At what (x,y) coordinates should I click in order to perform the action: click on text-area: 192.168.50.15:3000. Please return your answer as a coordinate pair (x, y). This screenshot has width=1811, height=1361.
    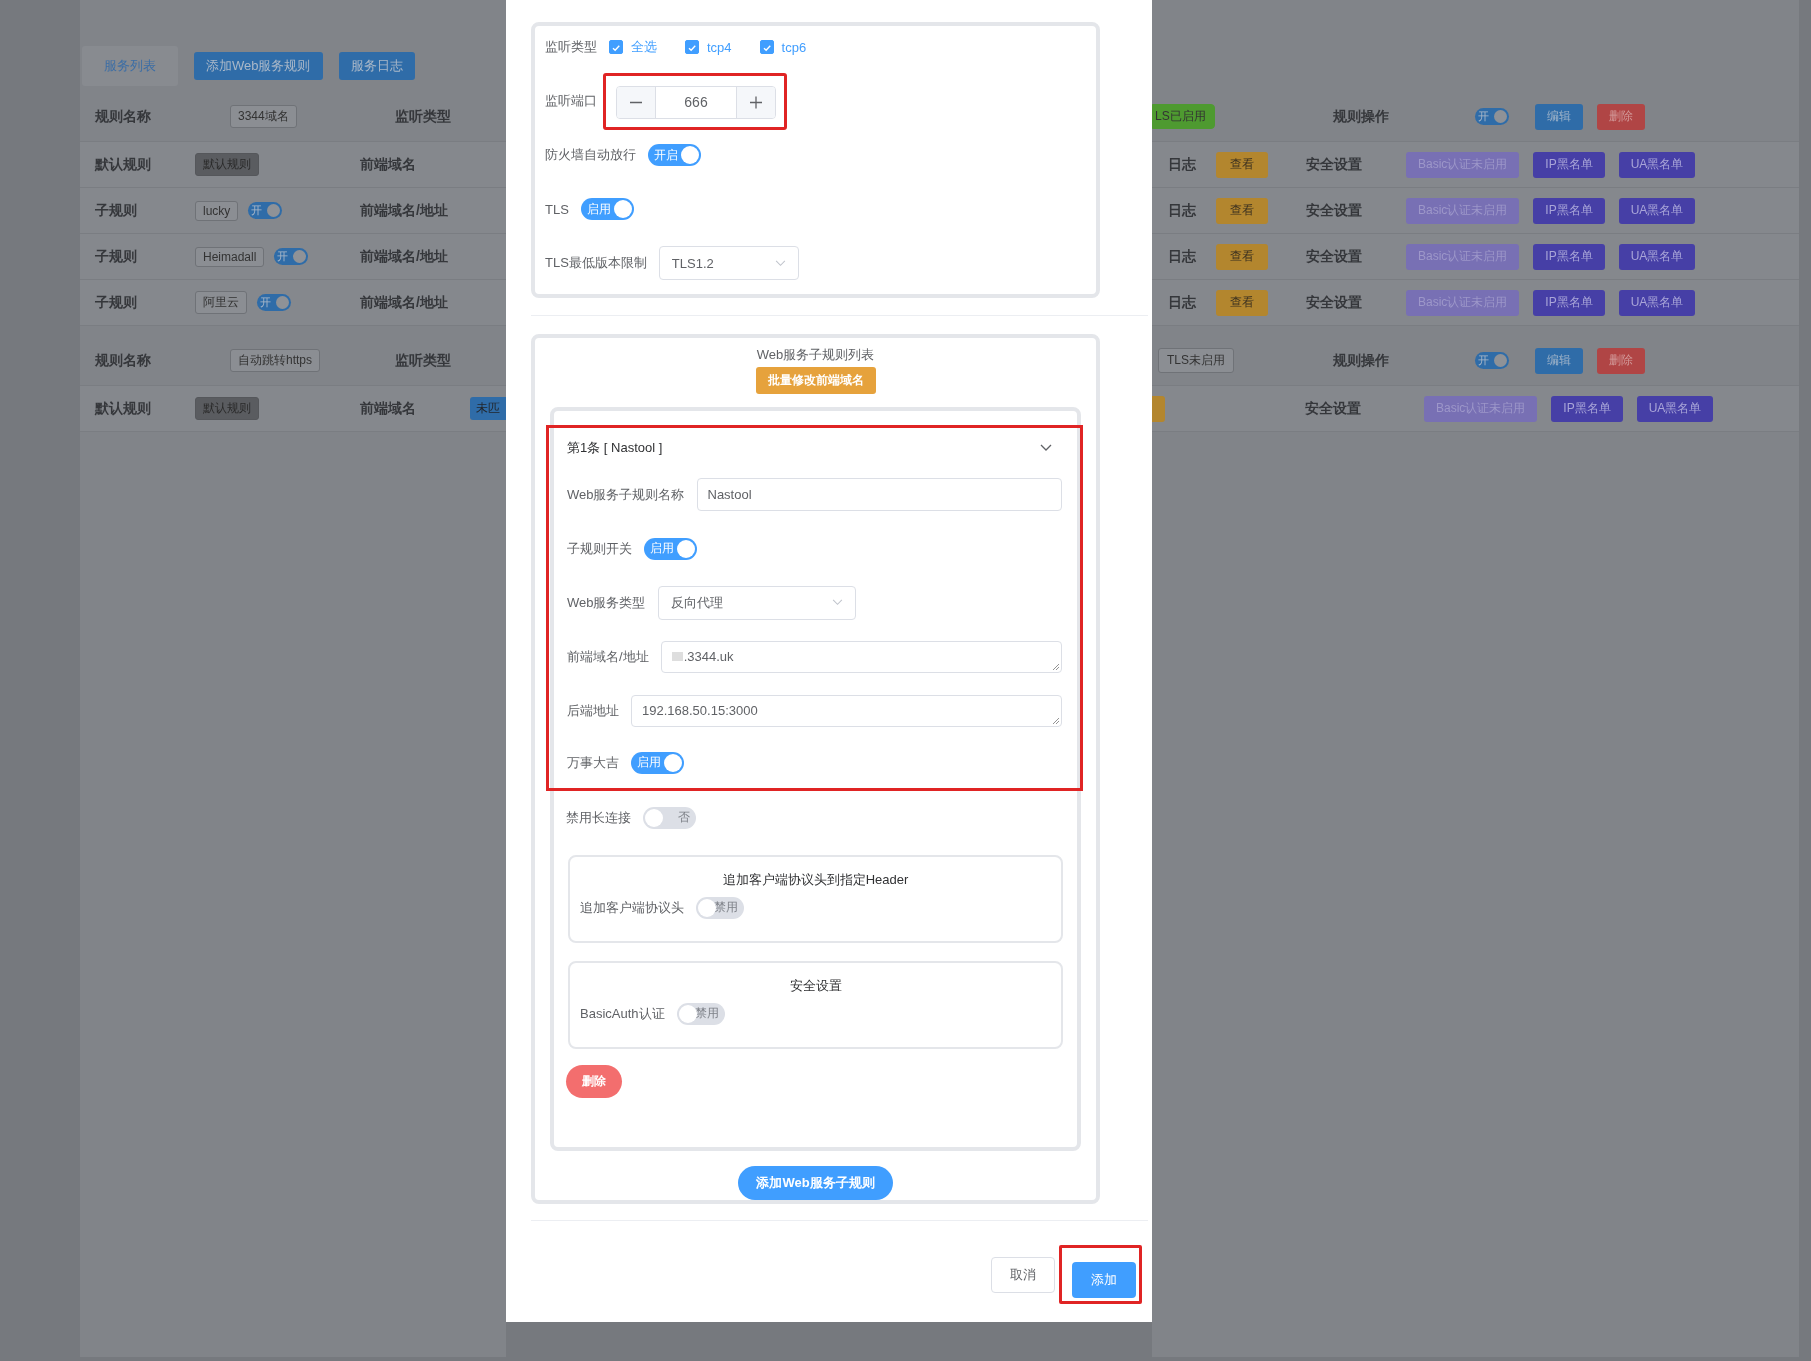
    Looking at the image, I should click on (846, 710).